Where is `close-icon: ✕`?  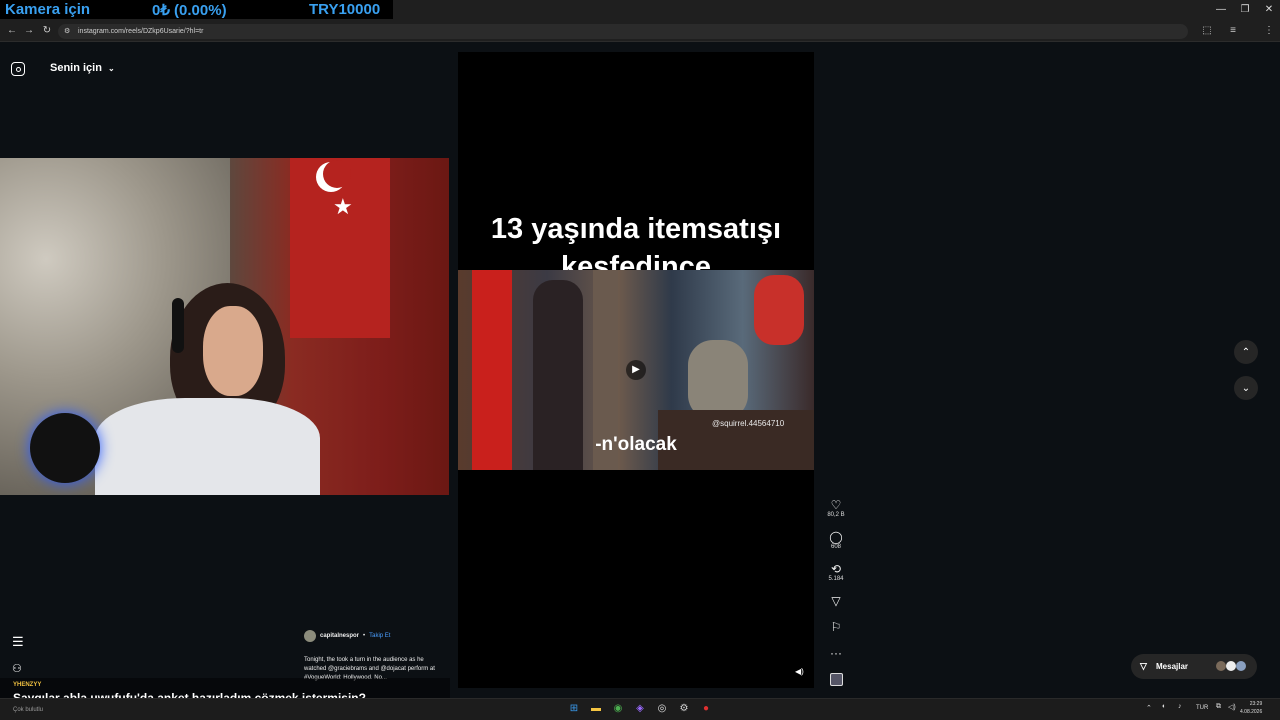 close-icon: ✕ is located at coordinates (1269, 10).